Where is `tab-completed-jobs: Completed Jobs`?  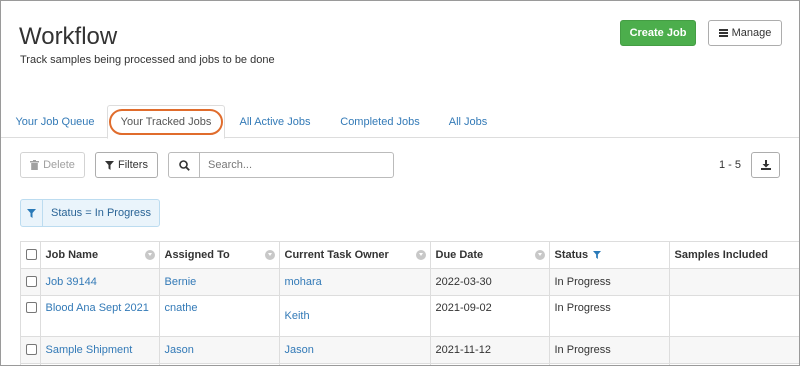
tab-completed-jobs: Completed Jobs is located at coordinates (380, 121).